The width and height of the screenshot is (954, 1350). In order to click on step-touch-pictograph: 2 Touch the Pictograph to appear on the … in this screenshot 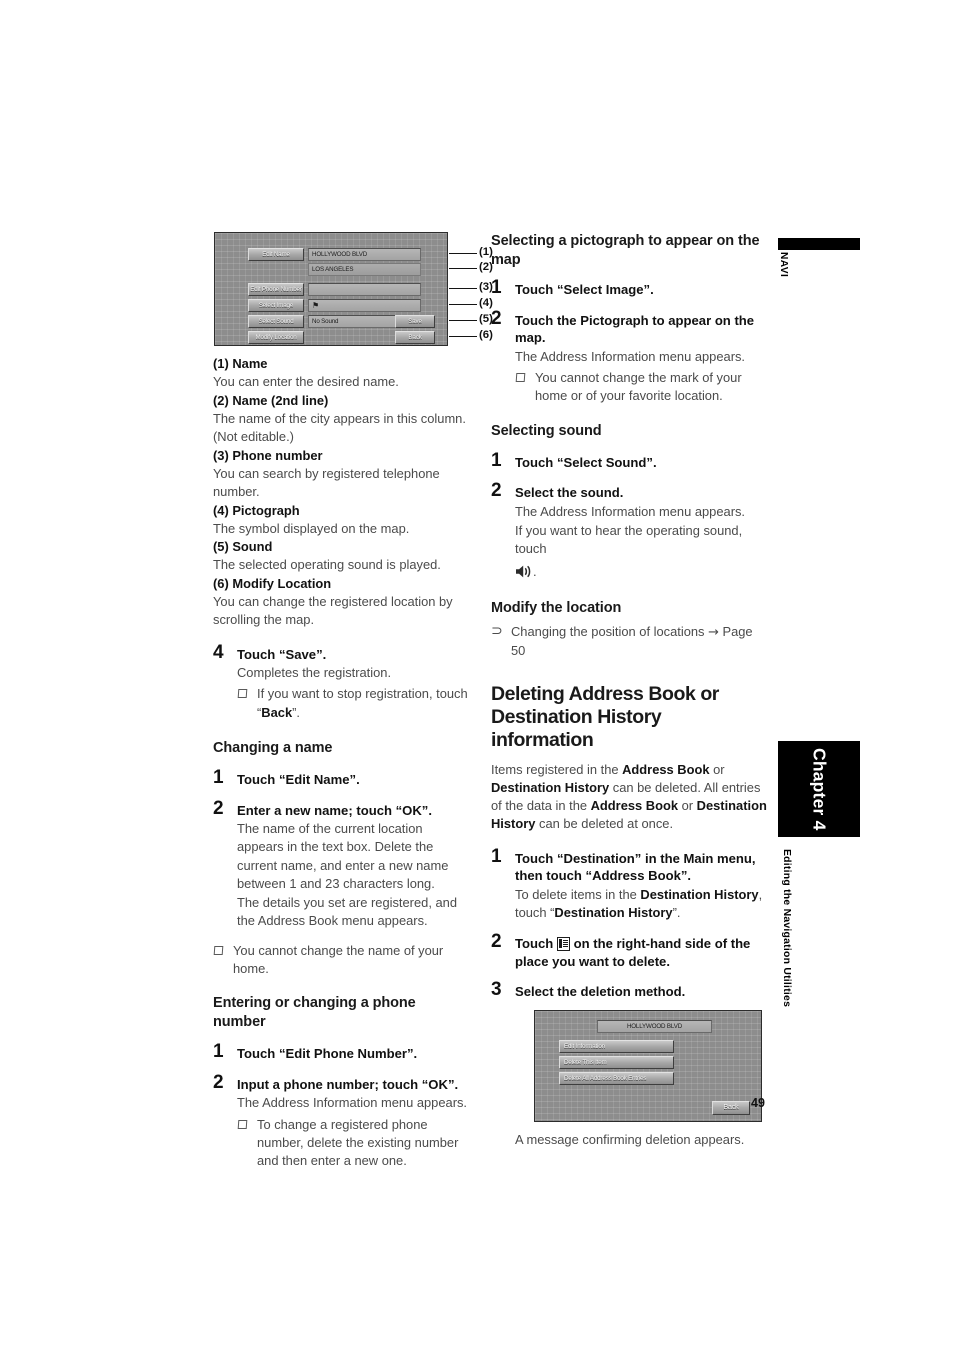, I will do `click(629, 356)`.